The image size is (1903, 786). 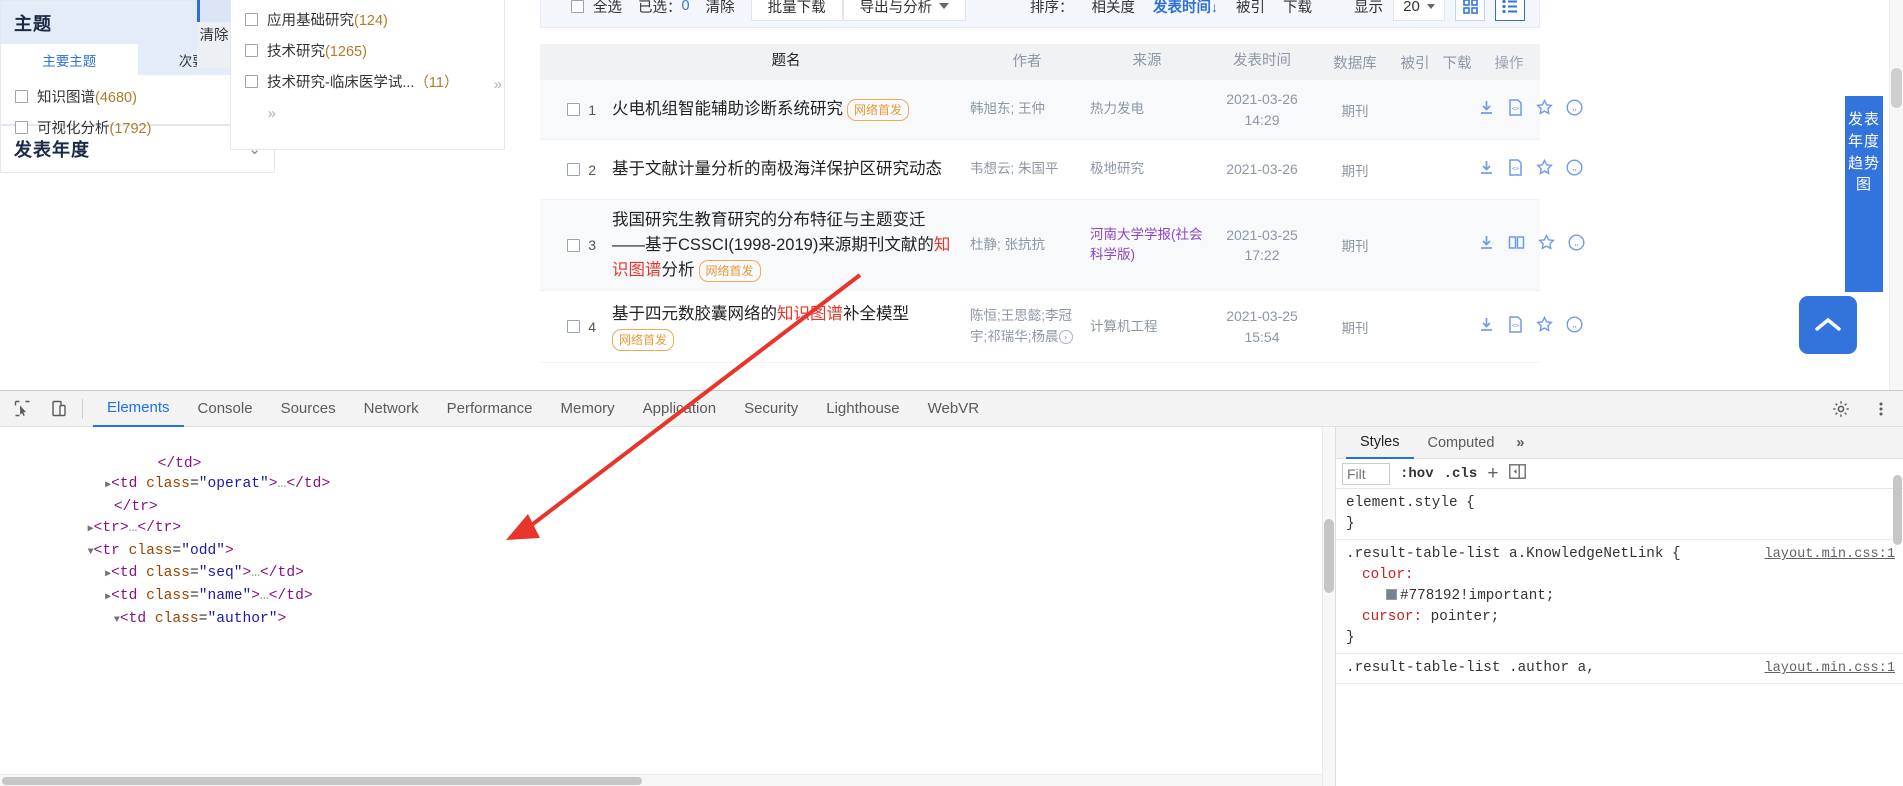 What do you see at coordinates (1897, 510) in the screenshot?
I see `styles-scrollbar-thumb` at bounding box center [1897, 510].